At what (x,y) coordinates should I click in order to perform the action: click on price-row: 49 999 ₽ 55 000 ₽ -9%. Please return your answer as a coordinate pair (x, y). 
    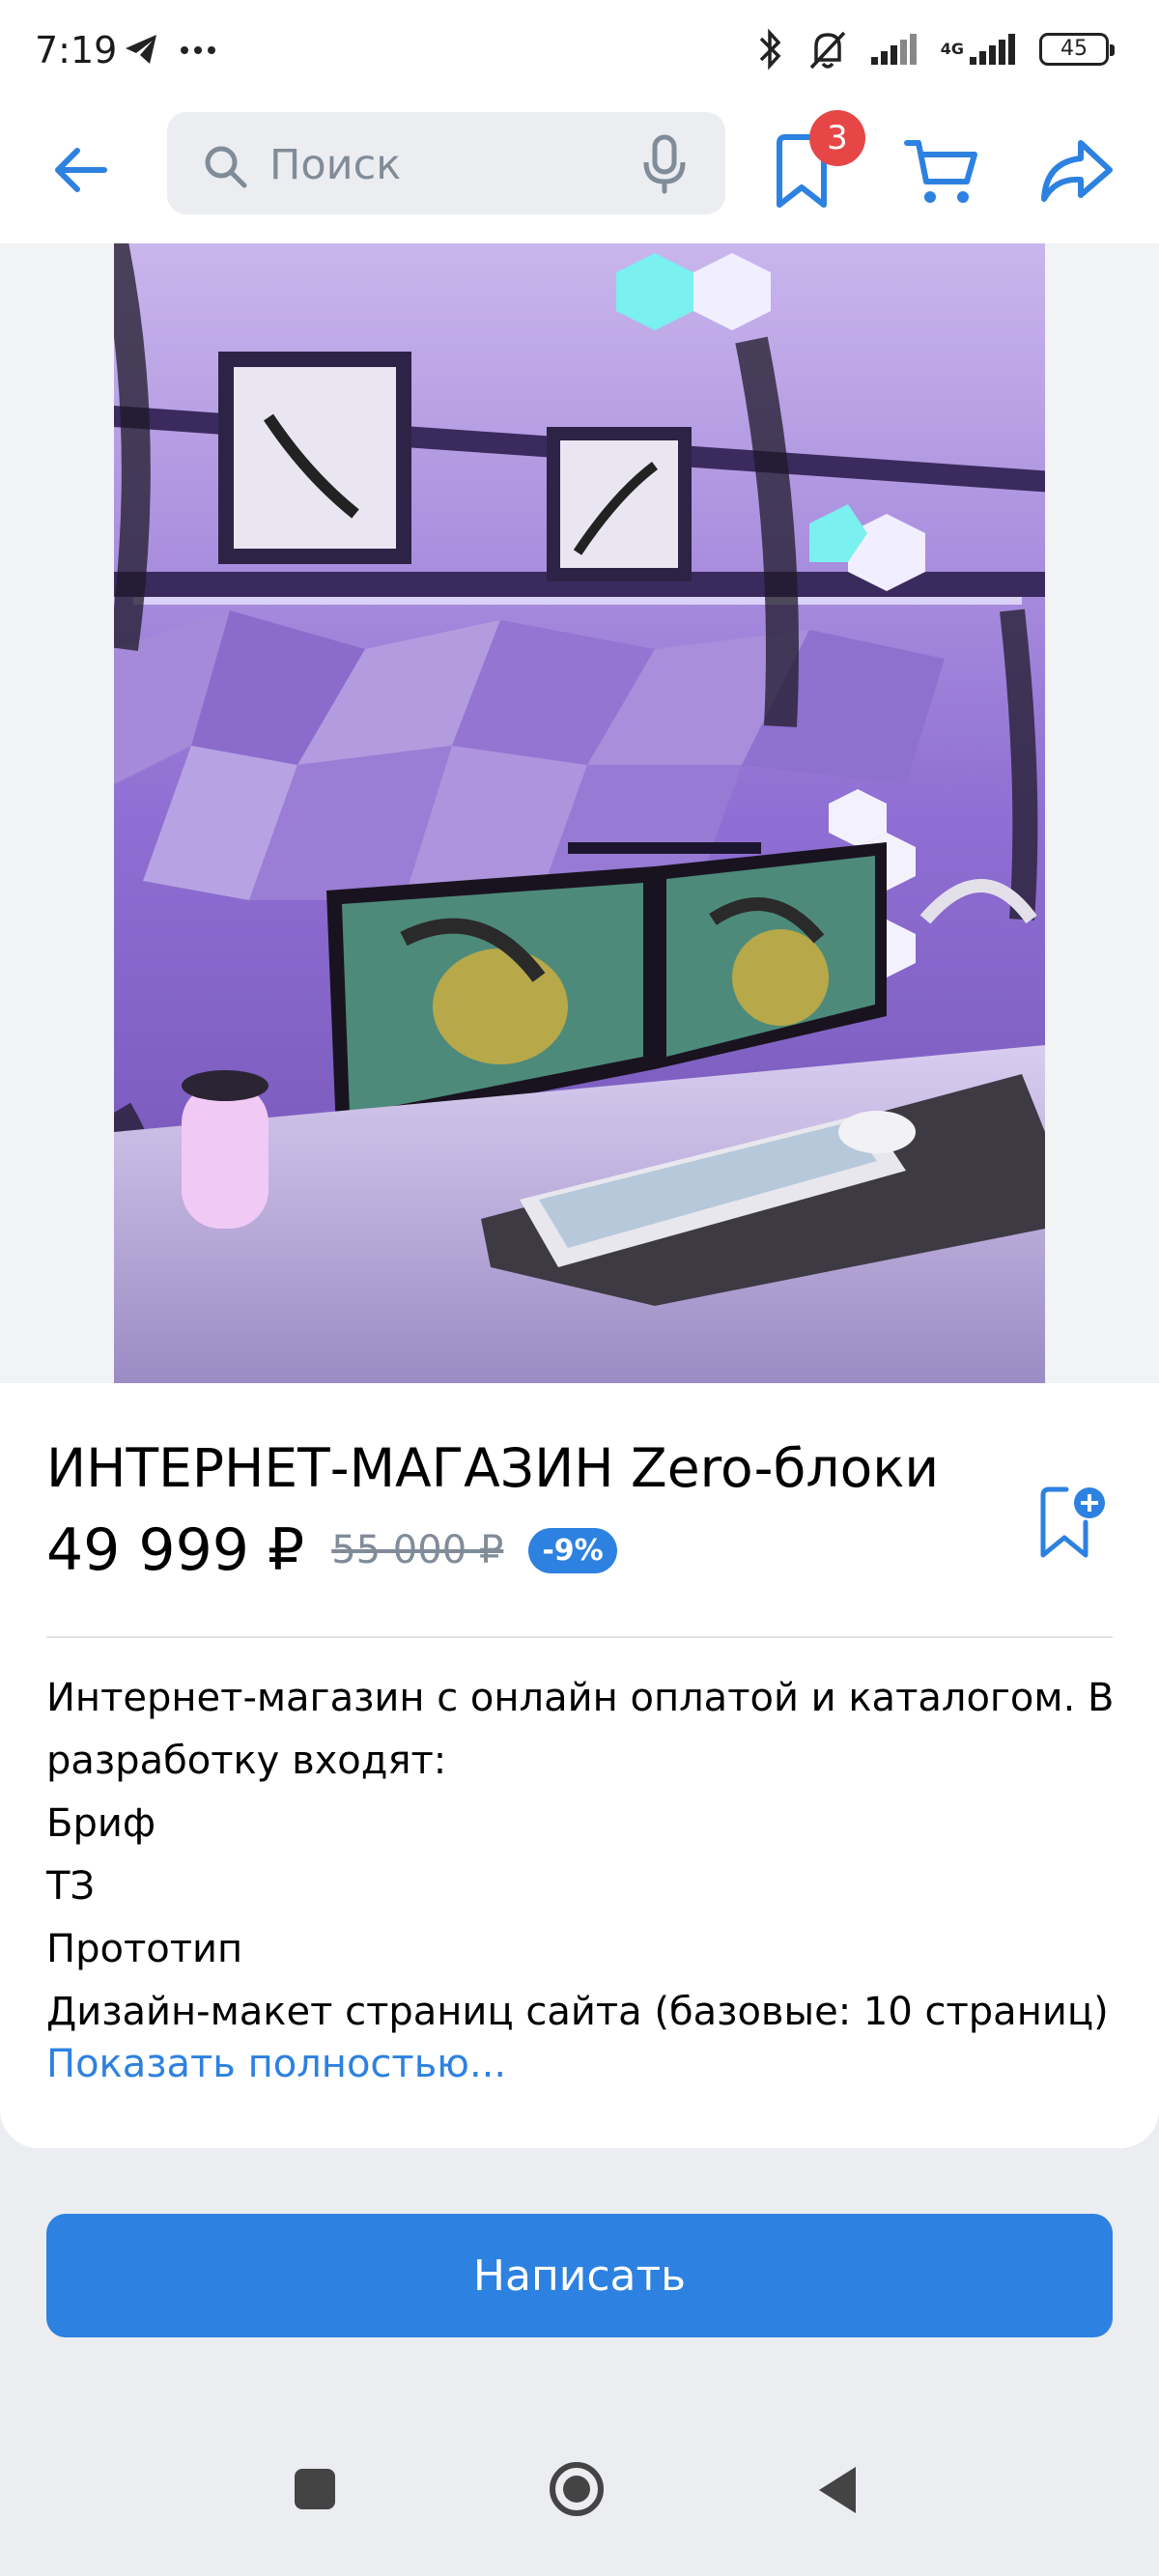
    Looking at the image, I should click on (332, 1550).